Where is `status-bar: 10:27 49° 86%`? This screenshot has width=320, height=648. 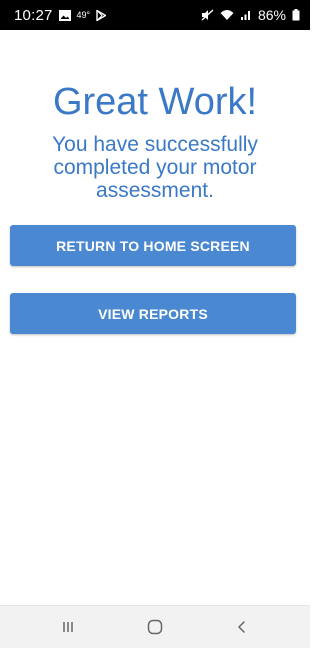
status-bar: 10:27 49° 86% is located at coordinates (155, 15).